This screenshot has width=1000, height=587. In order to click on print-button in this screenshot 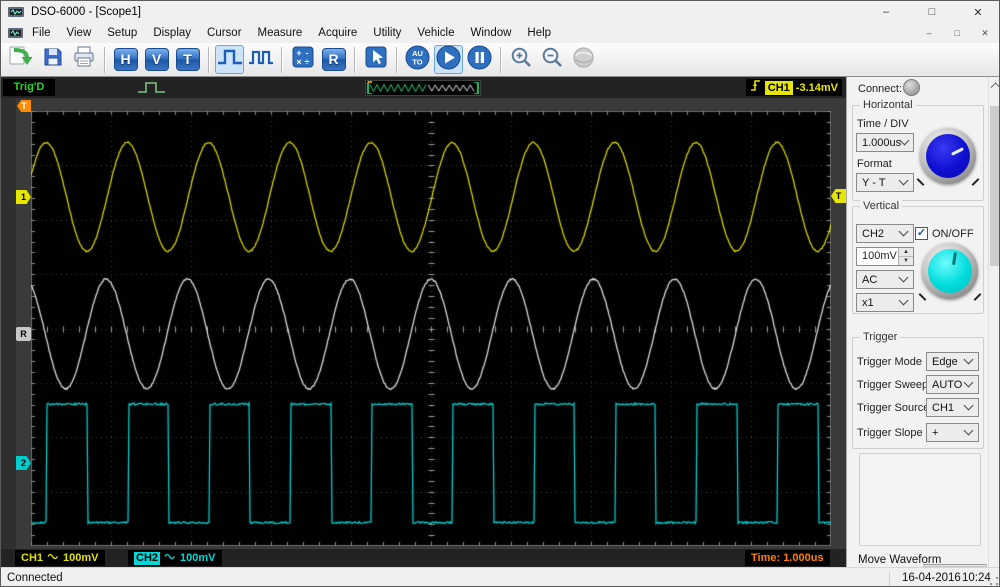, I will do `click(83, 59)`.